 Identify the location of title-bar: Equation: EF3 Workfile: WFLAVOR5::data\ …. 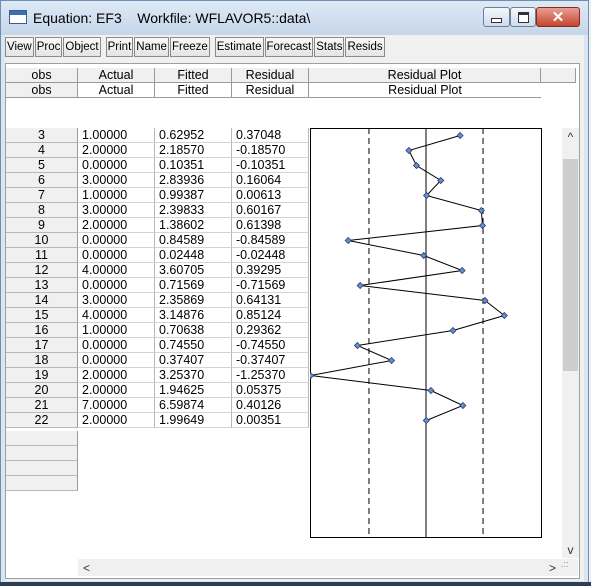
(294, 18).